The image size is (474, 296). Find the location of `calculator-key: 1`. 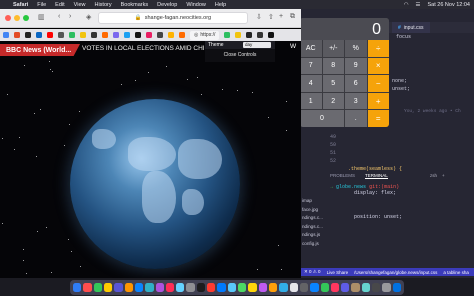

calculator-key: 1 is located at coordinates (311, 101).